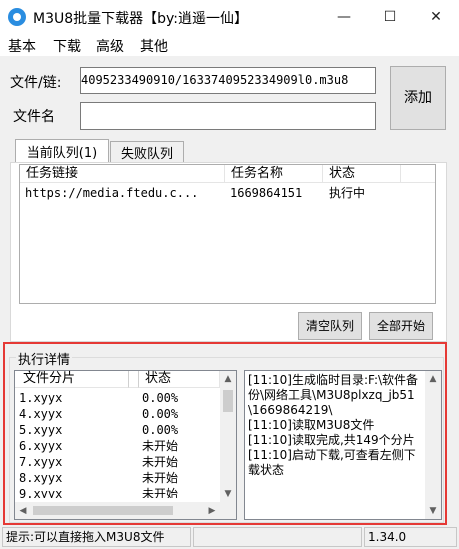 The height and width of the screenshot is (549, 459). What do you see at coordinates (34, 117) in the screenshot?
I see `file-name-label: 文件名` at bounding box center [34, 117].